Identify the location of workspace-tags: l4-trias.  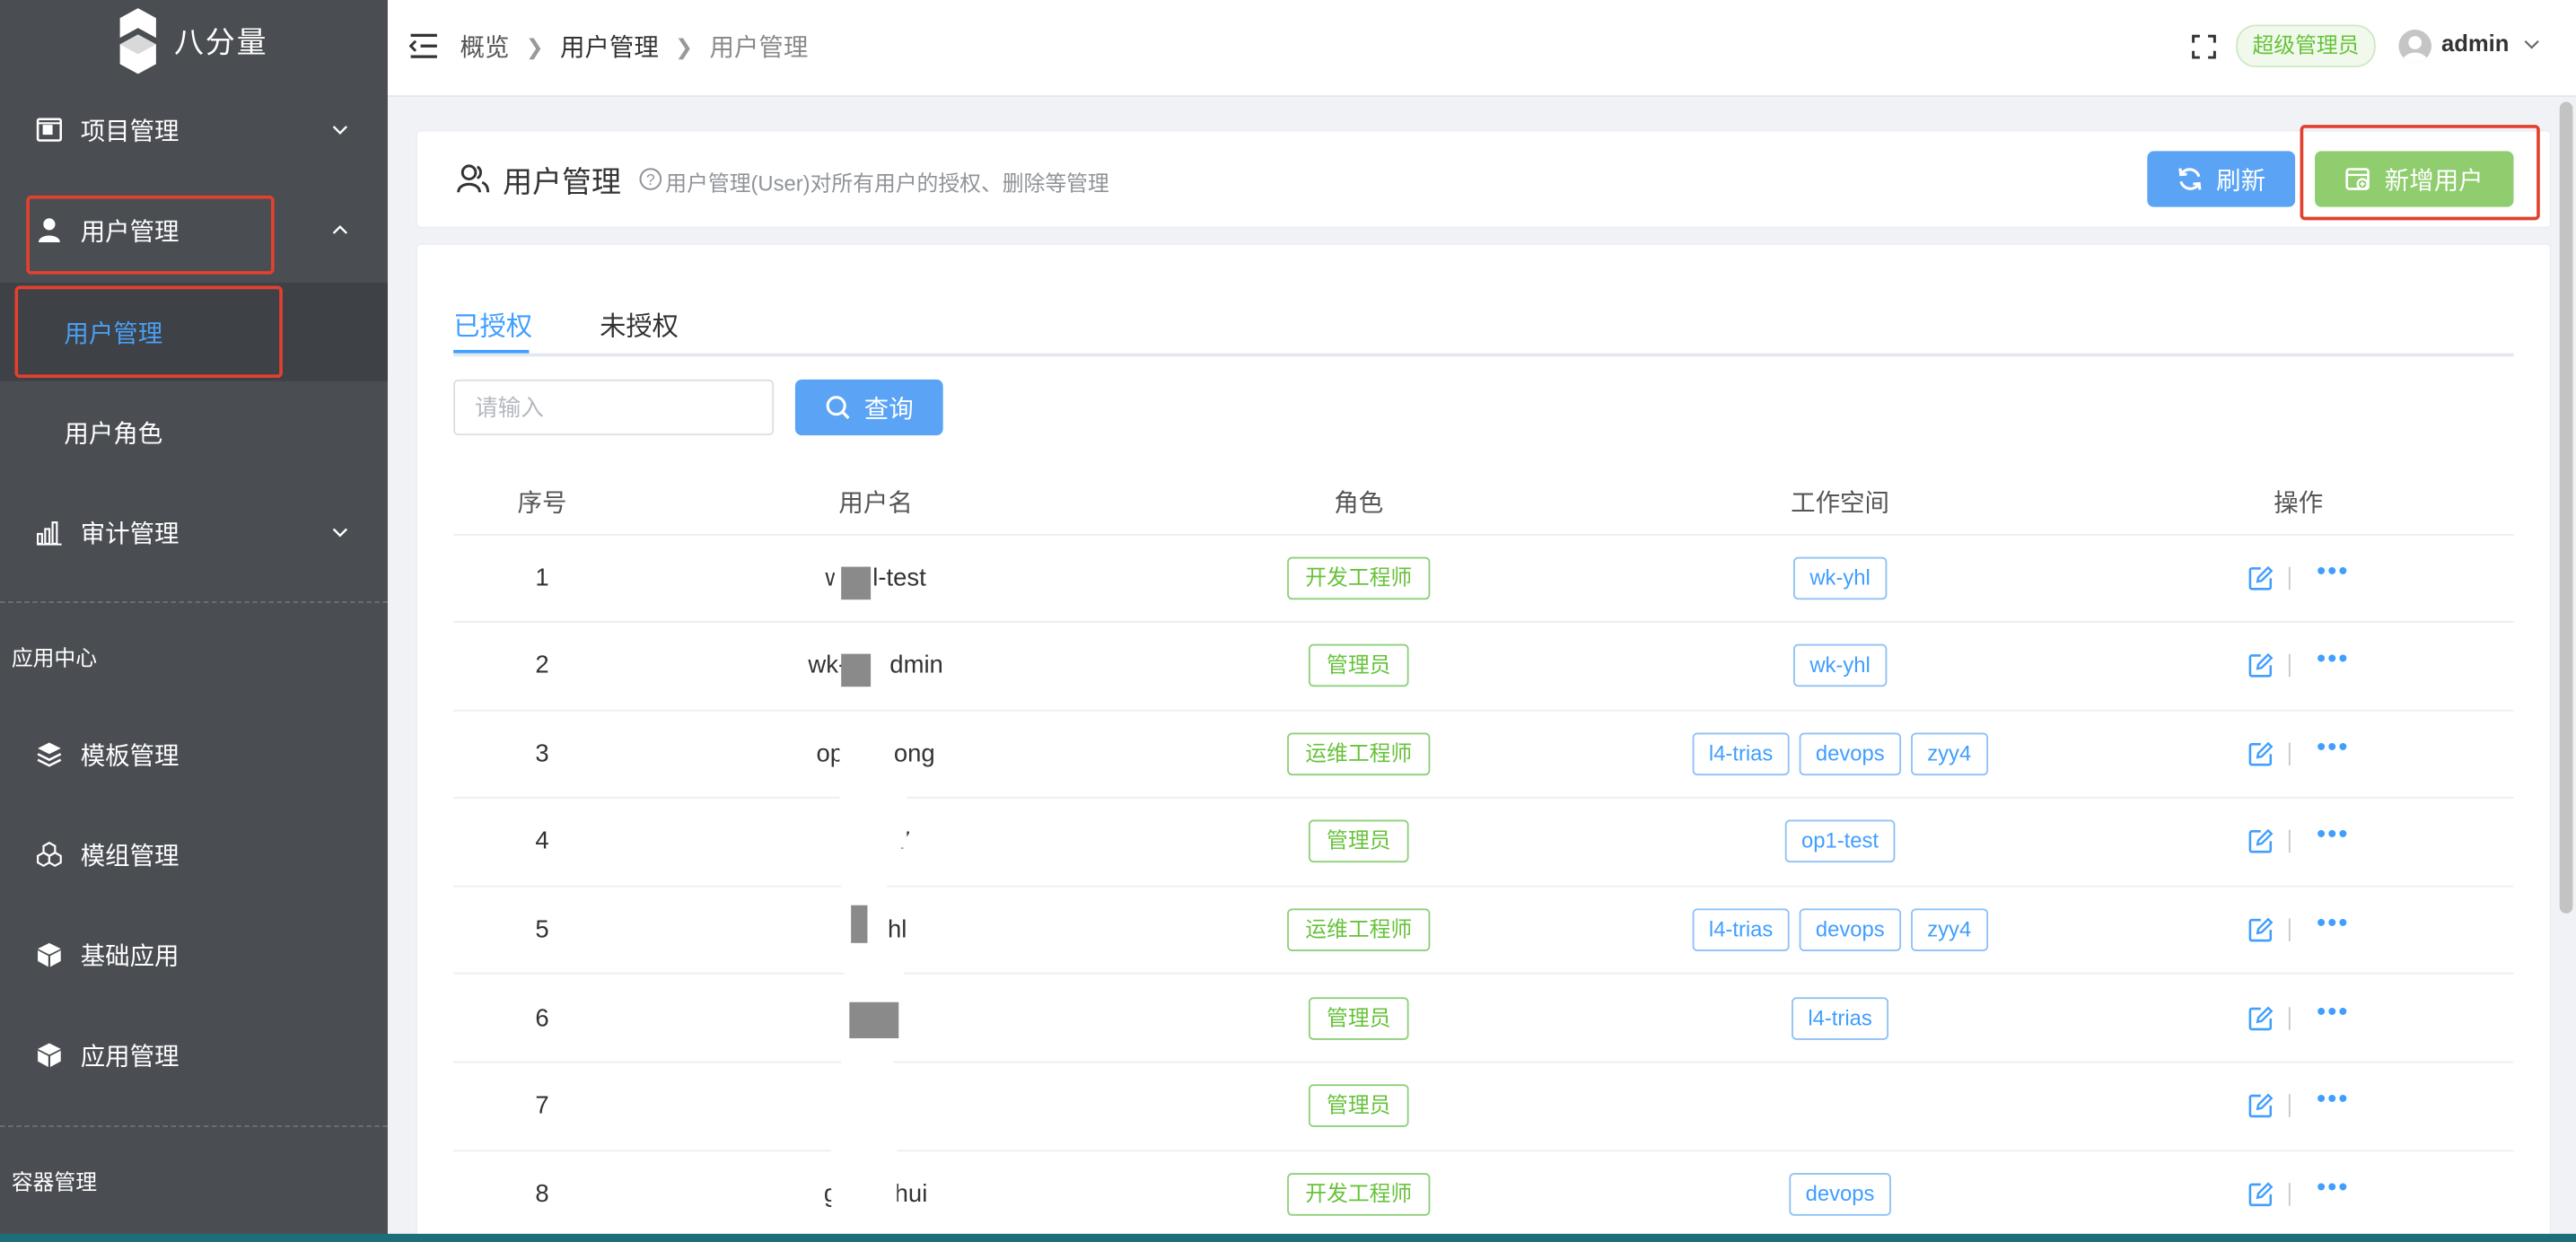
(1840, 1017).